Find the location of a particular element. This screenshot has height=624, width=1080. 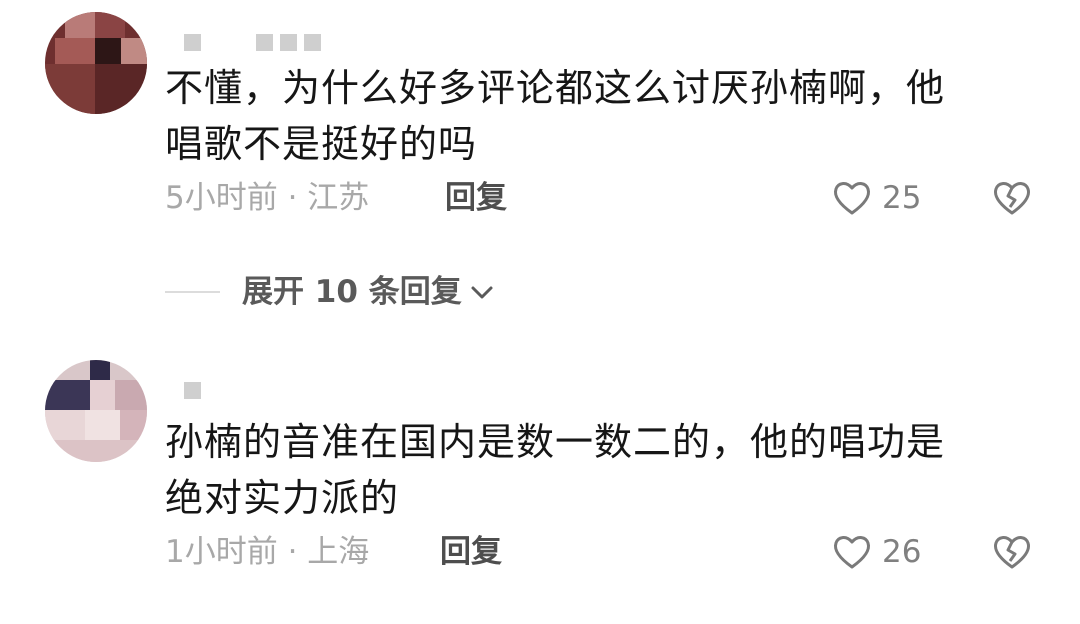

like-button: 26 is located at coordinates (875, 552).